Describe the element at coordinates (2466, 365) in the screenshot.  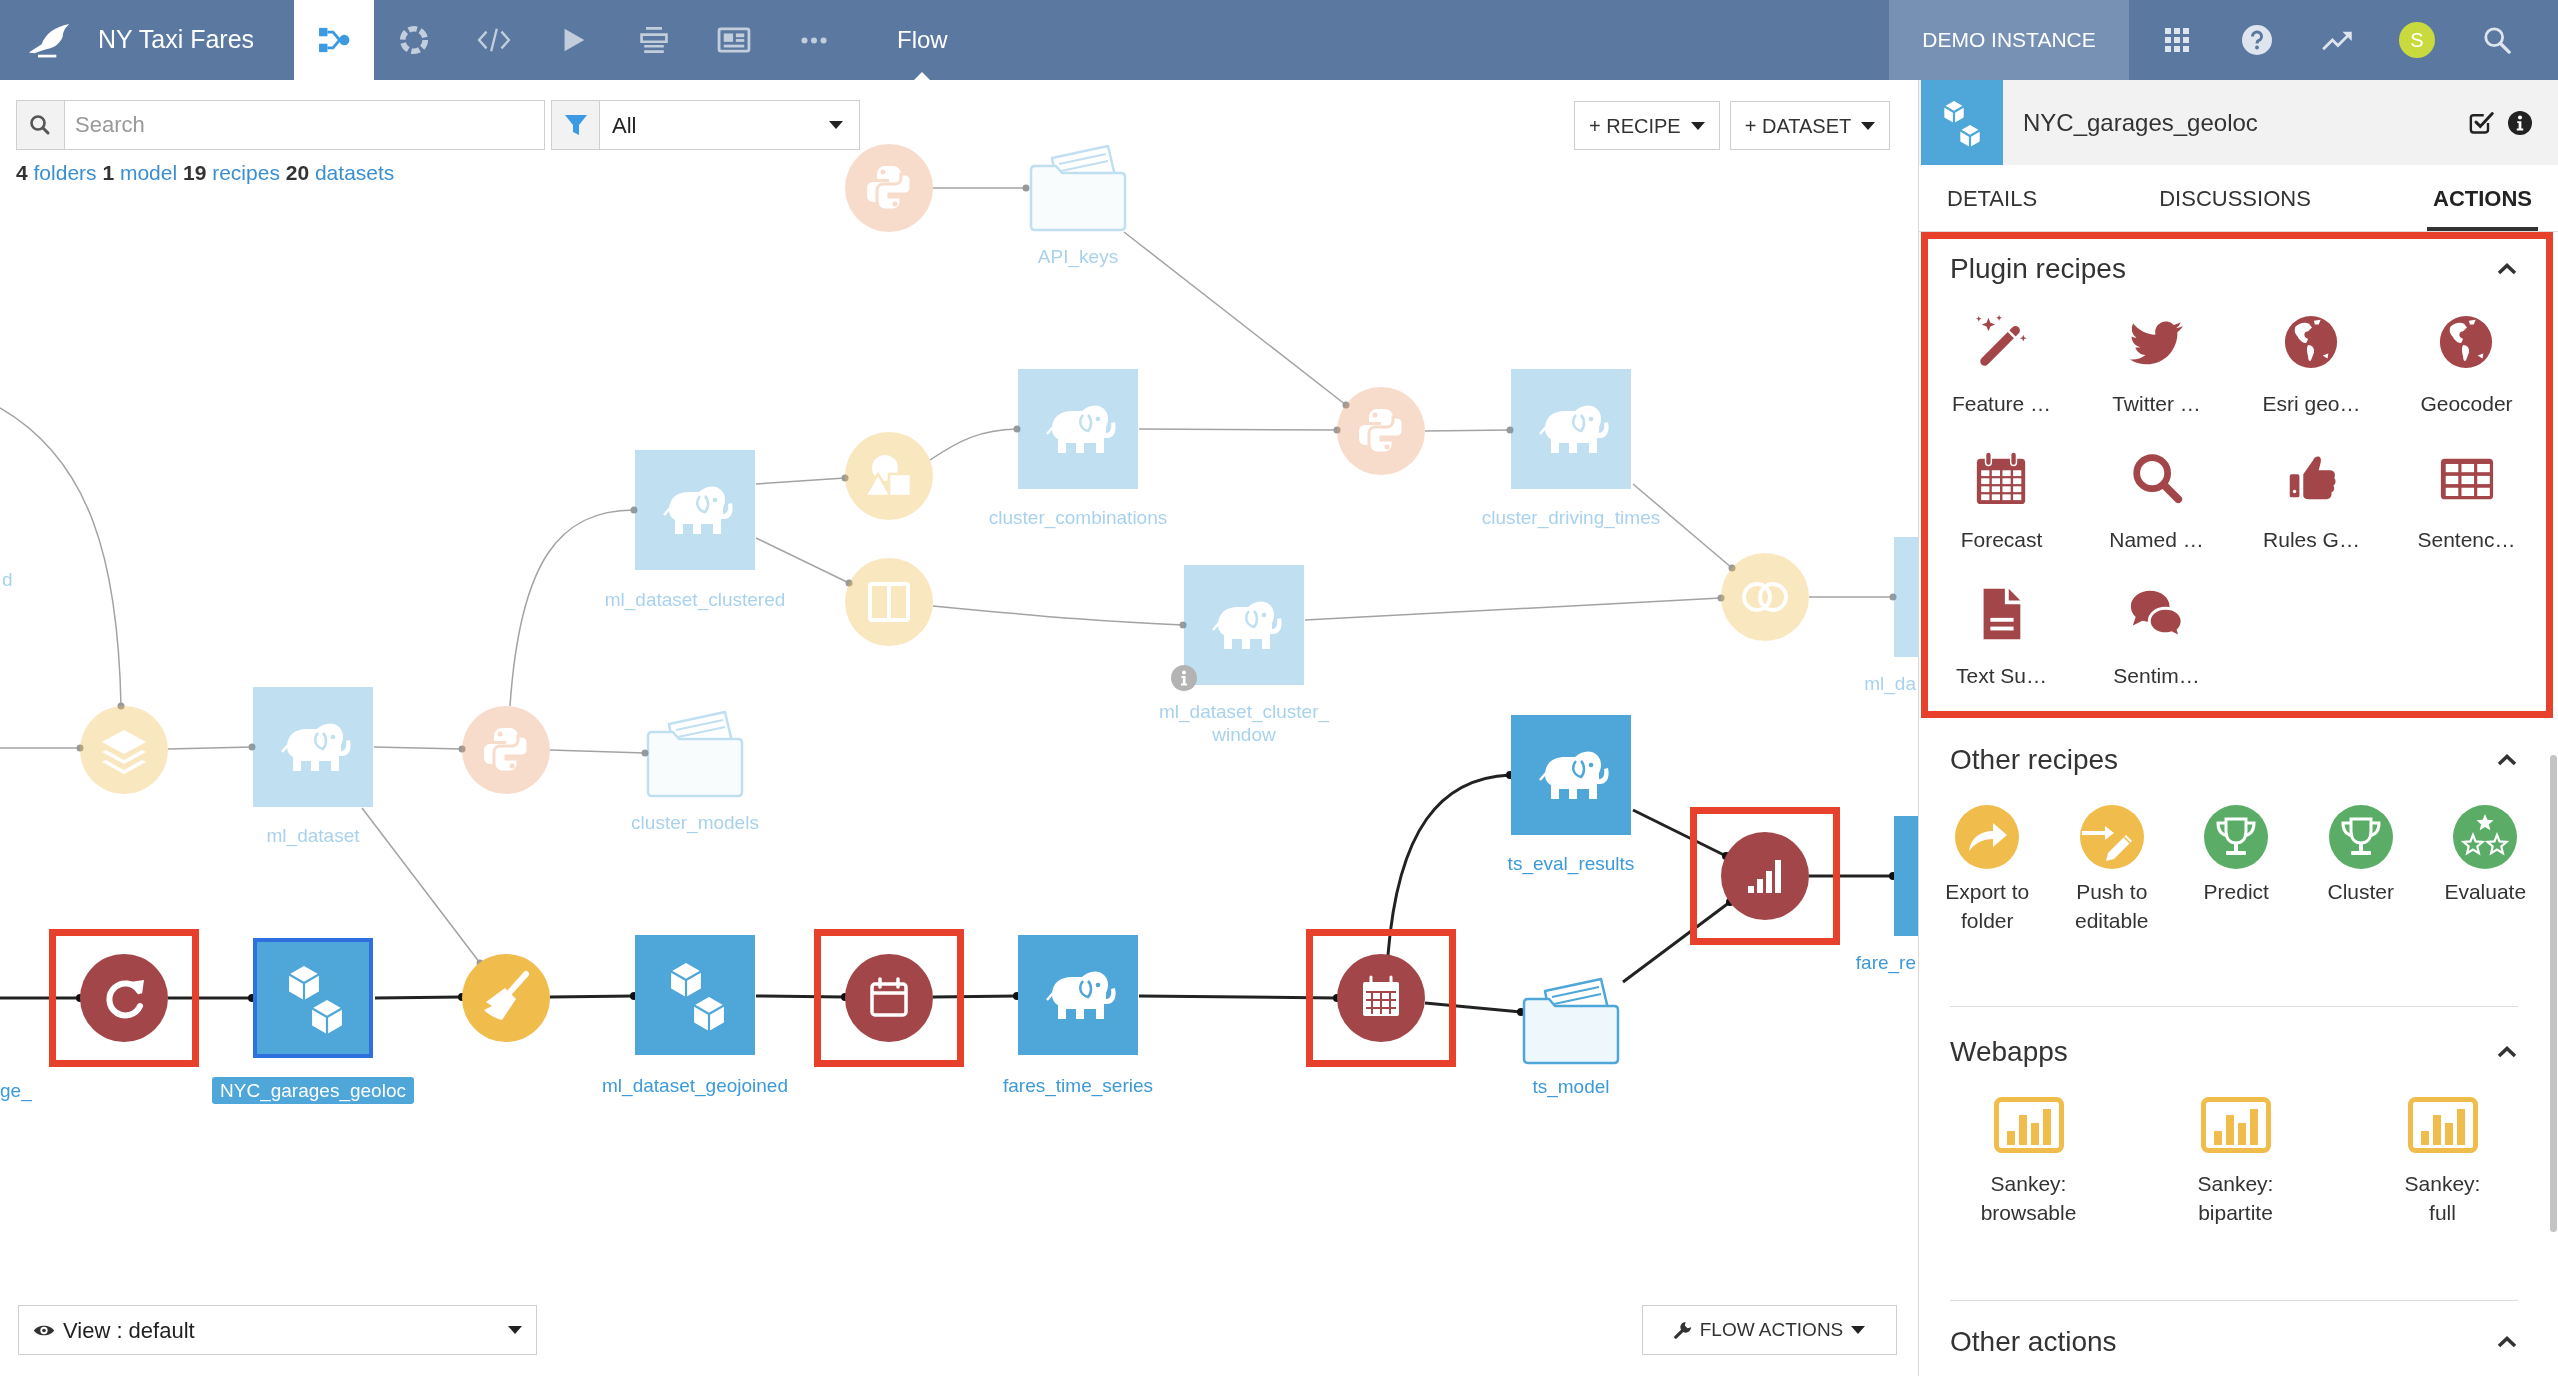
I see `plugin-recipe-item: Geocoder` at that location.